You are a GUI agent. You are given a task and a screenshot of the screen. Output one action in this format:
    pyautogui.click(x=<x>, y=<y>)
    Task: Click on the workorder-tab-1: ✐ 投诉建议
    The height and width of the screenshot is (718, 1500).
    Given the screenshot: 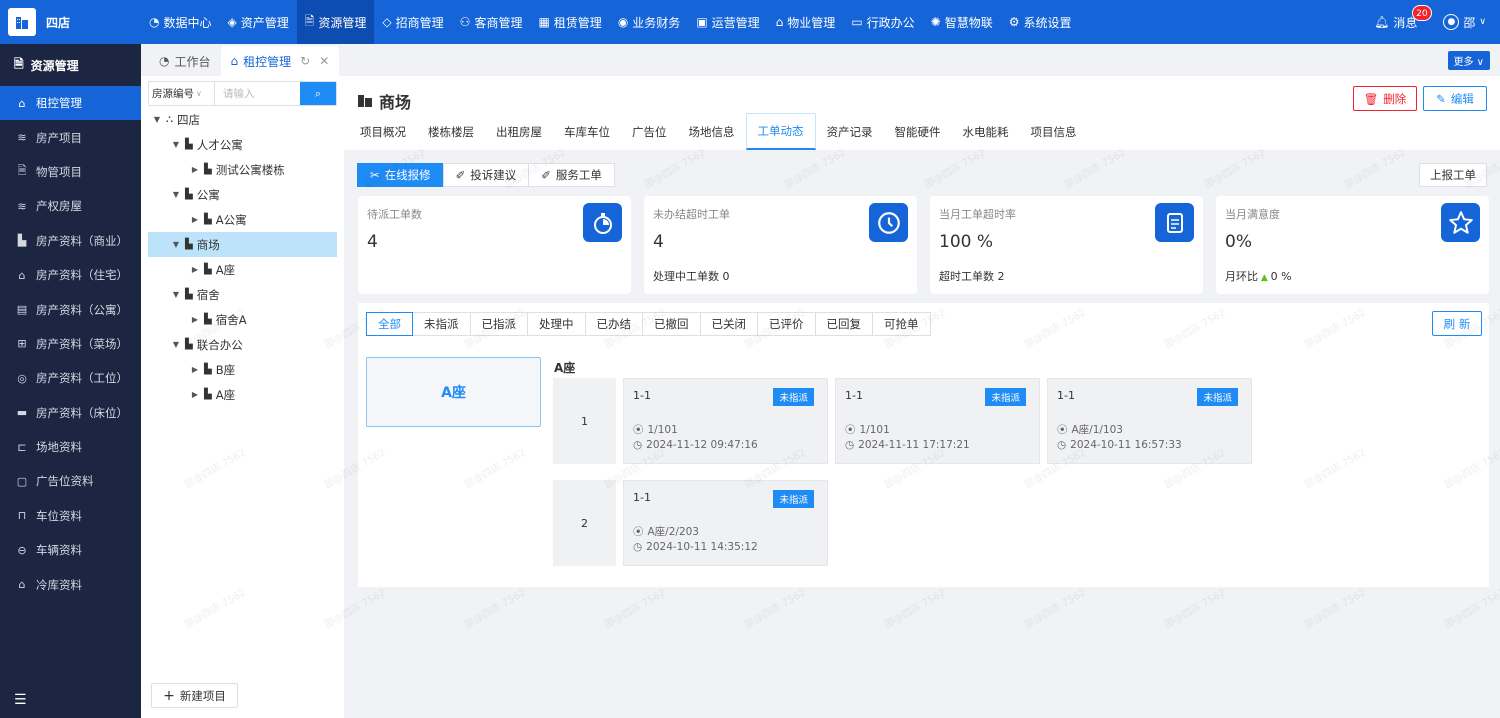 What is the action you would take?
    pyautogui.click(x=486, y=175)
    